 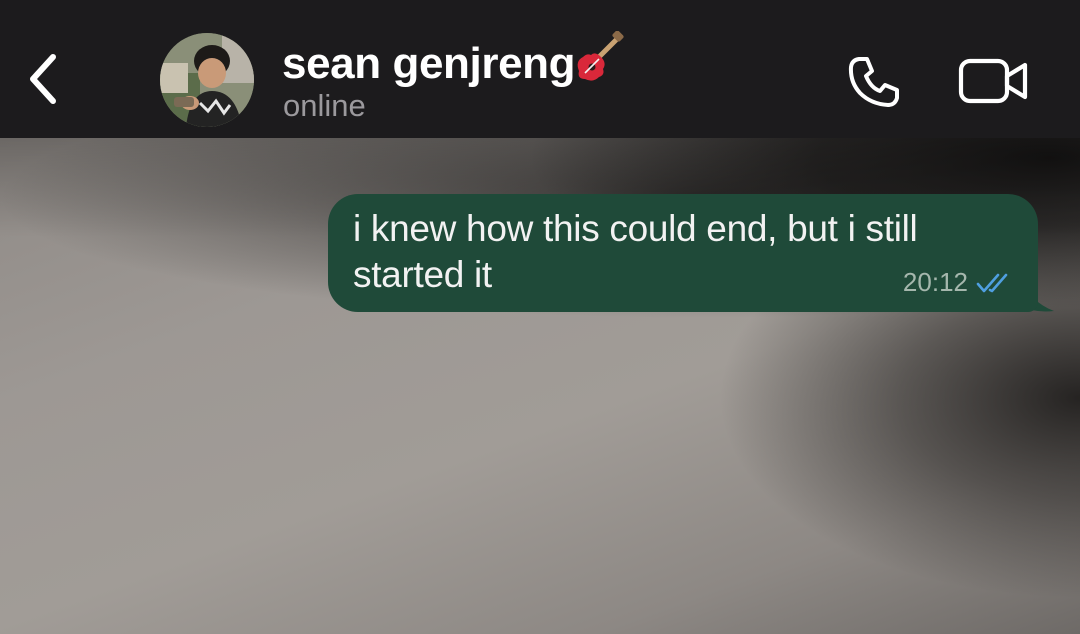 What do you see at coordinates (996, 283) in the screenshot?
I see `double-check-icon` at bounding box center [996, 283].